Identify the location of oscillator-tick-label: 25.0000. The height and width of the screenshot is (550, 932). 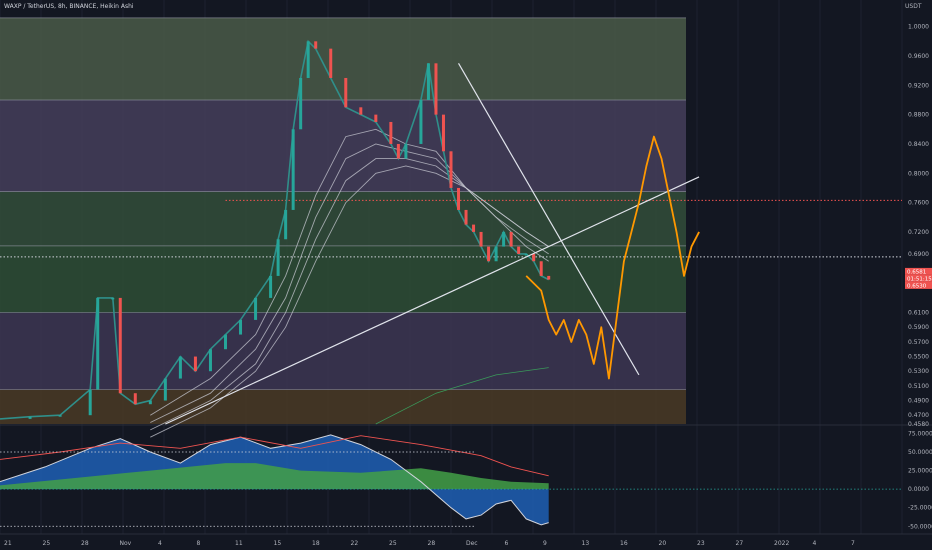
(920, 471).